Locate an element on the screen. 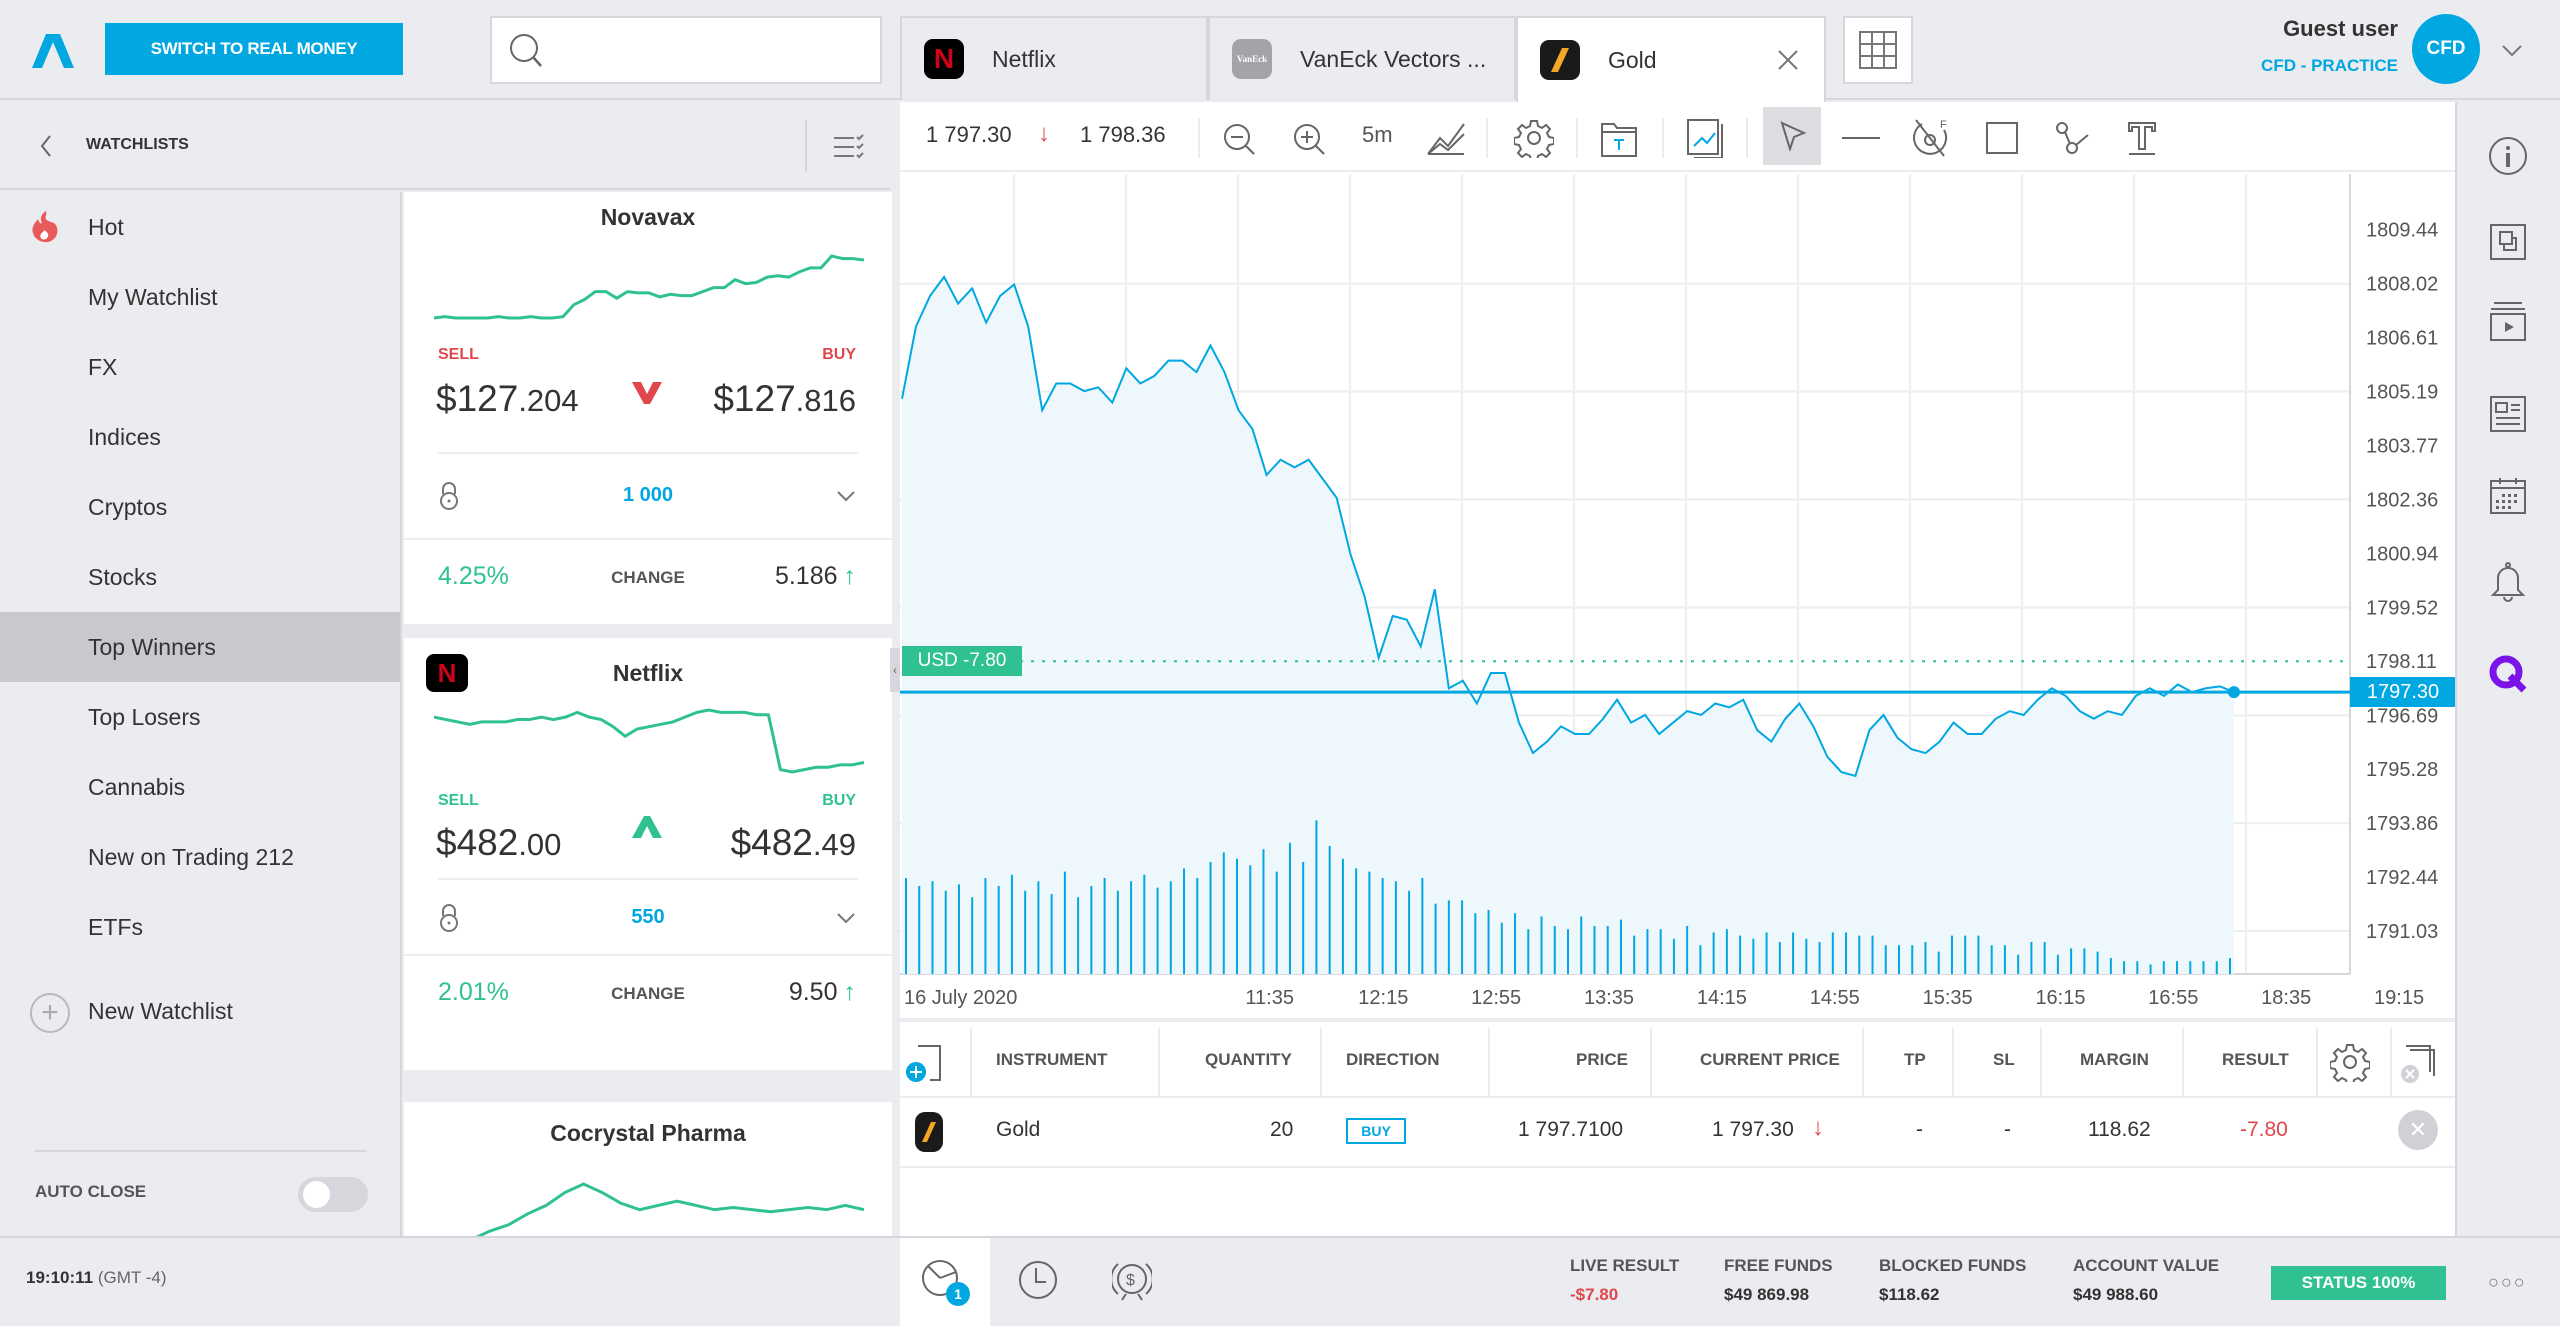  sidebar-item-top-winners: Top Winners is located at coordinates (200, 647).